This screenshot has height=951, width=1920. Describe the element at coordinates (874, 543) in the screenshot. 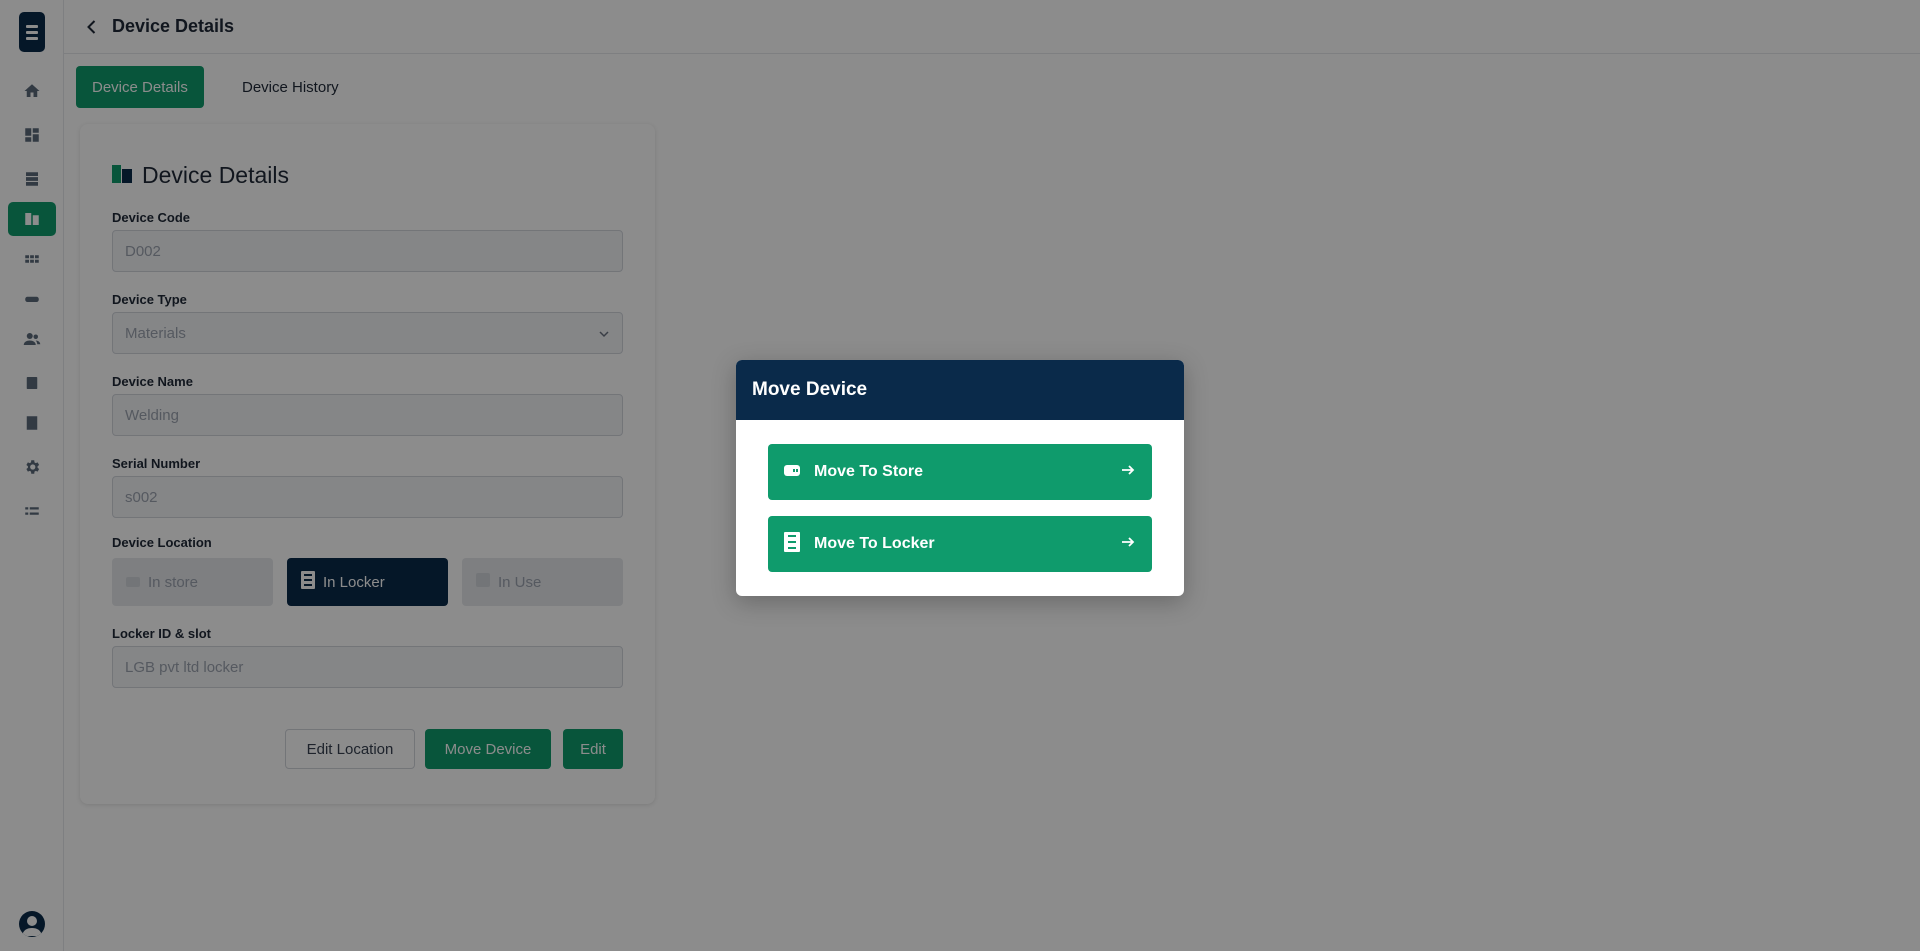

I see `move-to-locker-label: Move To Locker` at that location.